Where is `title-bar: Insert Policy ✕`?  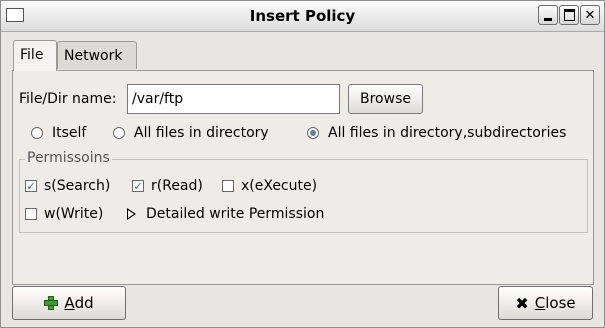 title-bar: Insert Policy ✕ is located at coordinates (302, 16).